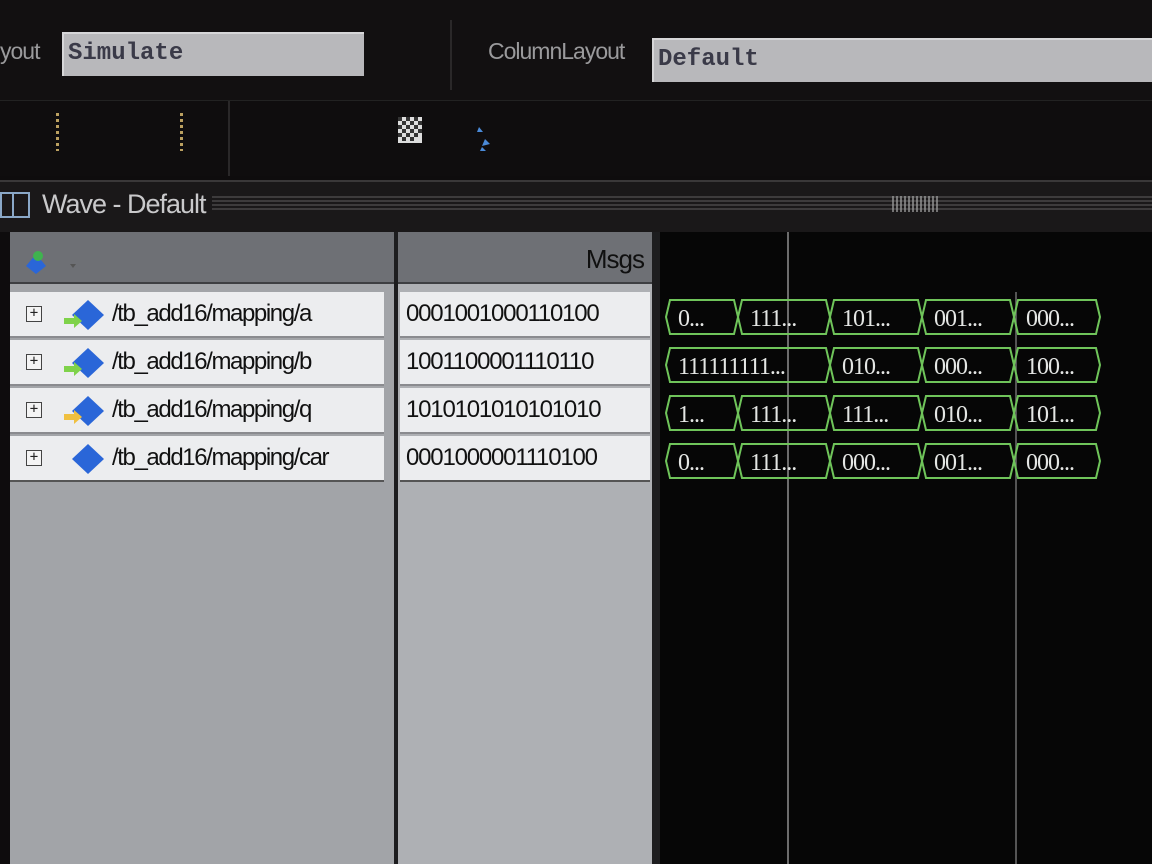  Describe the element at coordinates (213, 54) in the screenshot. I see `layout-select: Simulate` at that location.